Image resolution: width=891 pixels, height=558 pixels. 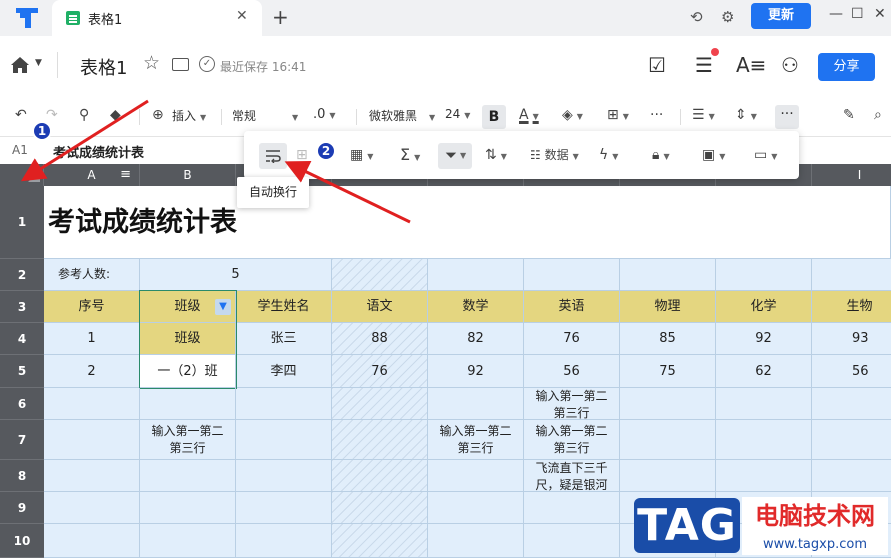 What do you see at coordinates (42, 131) in the screenshot?
I see `step-badge-1: 1` at bounding box center [42, 131].